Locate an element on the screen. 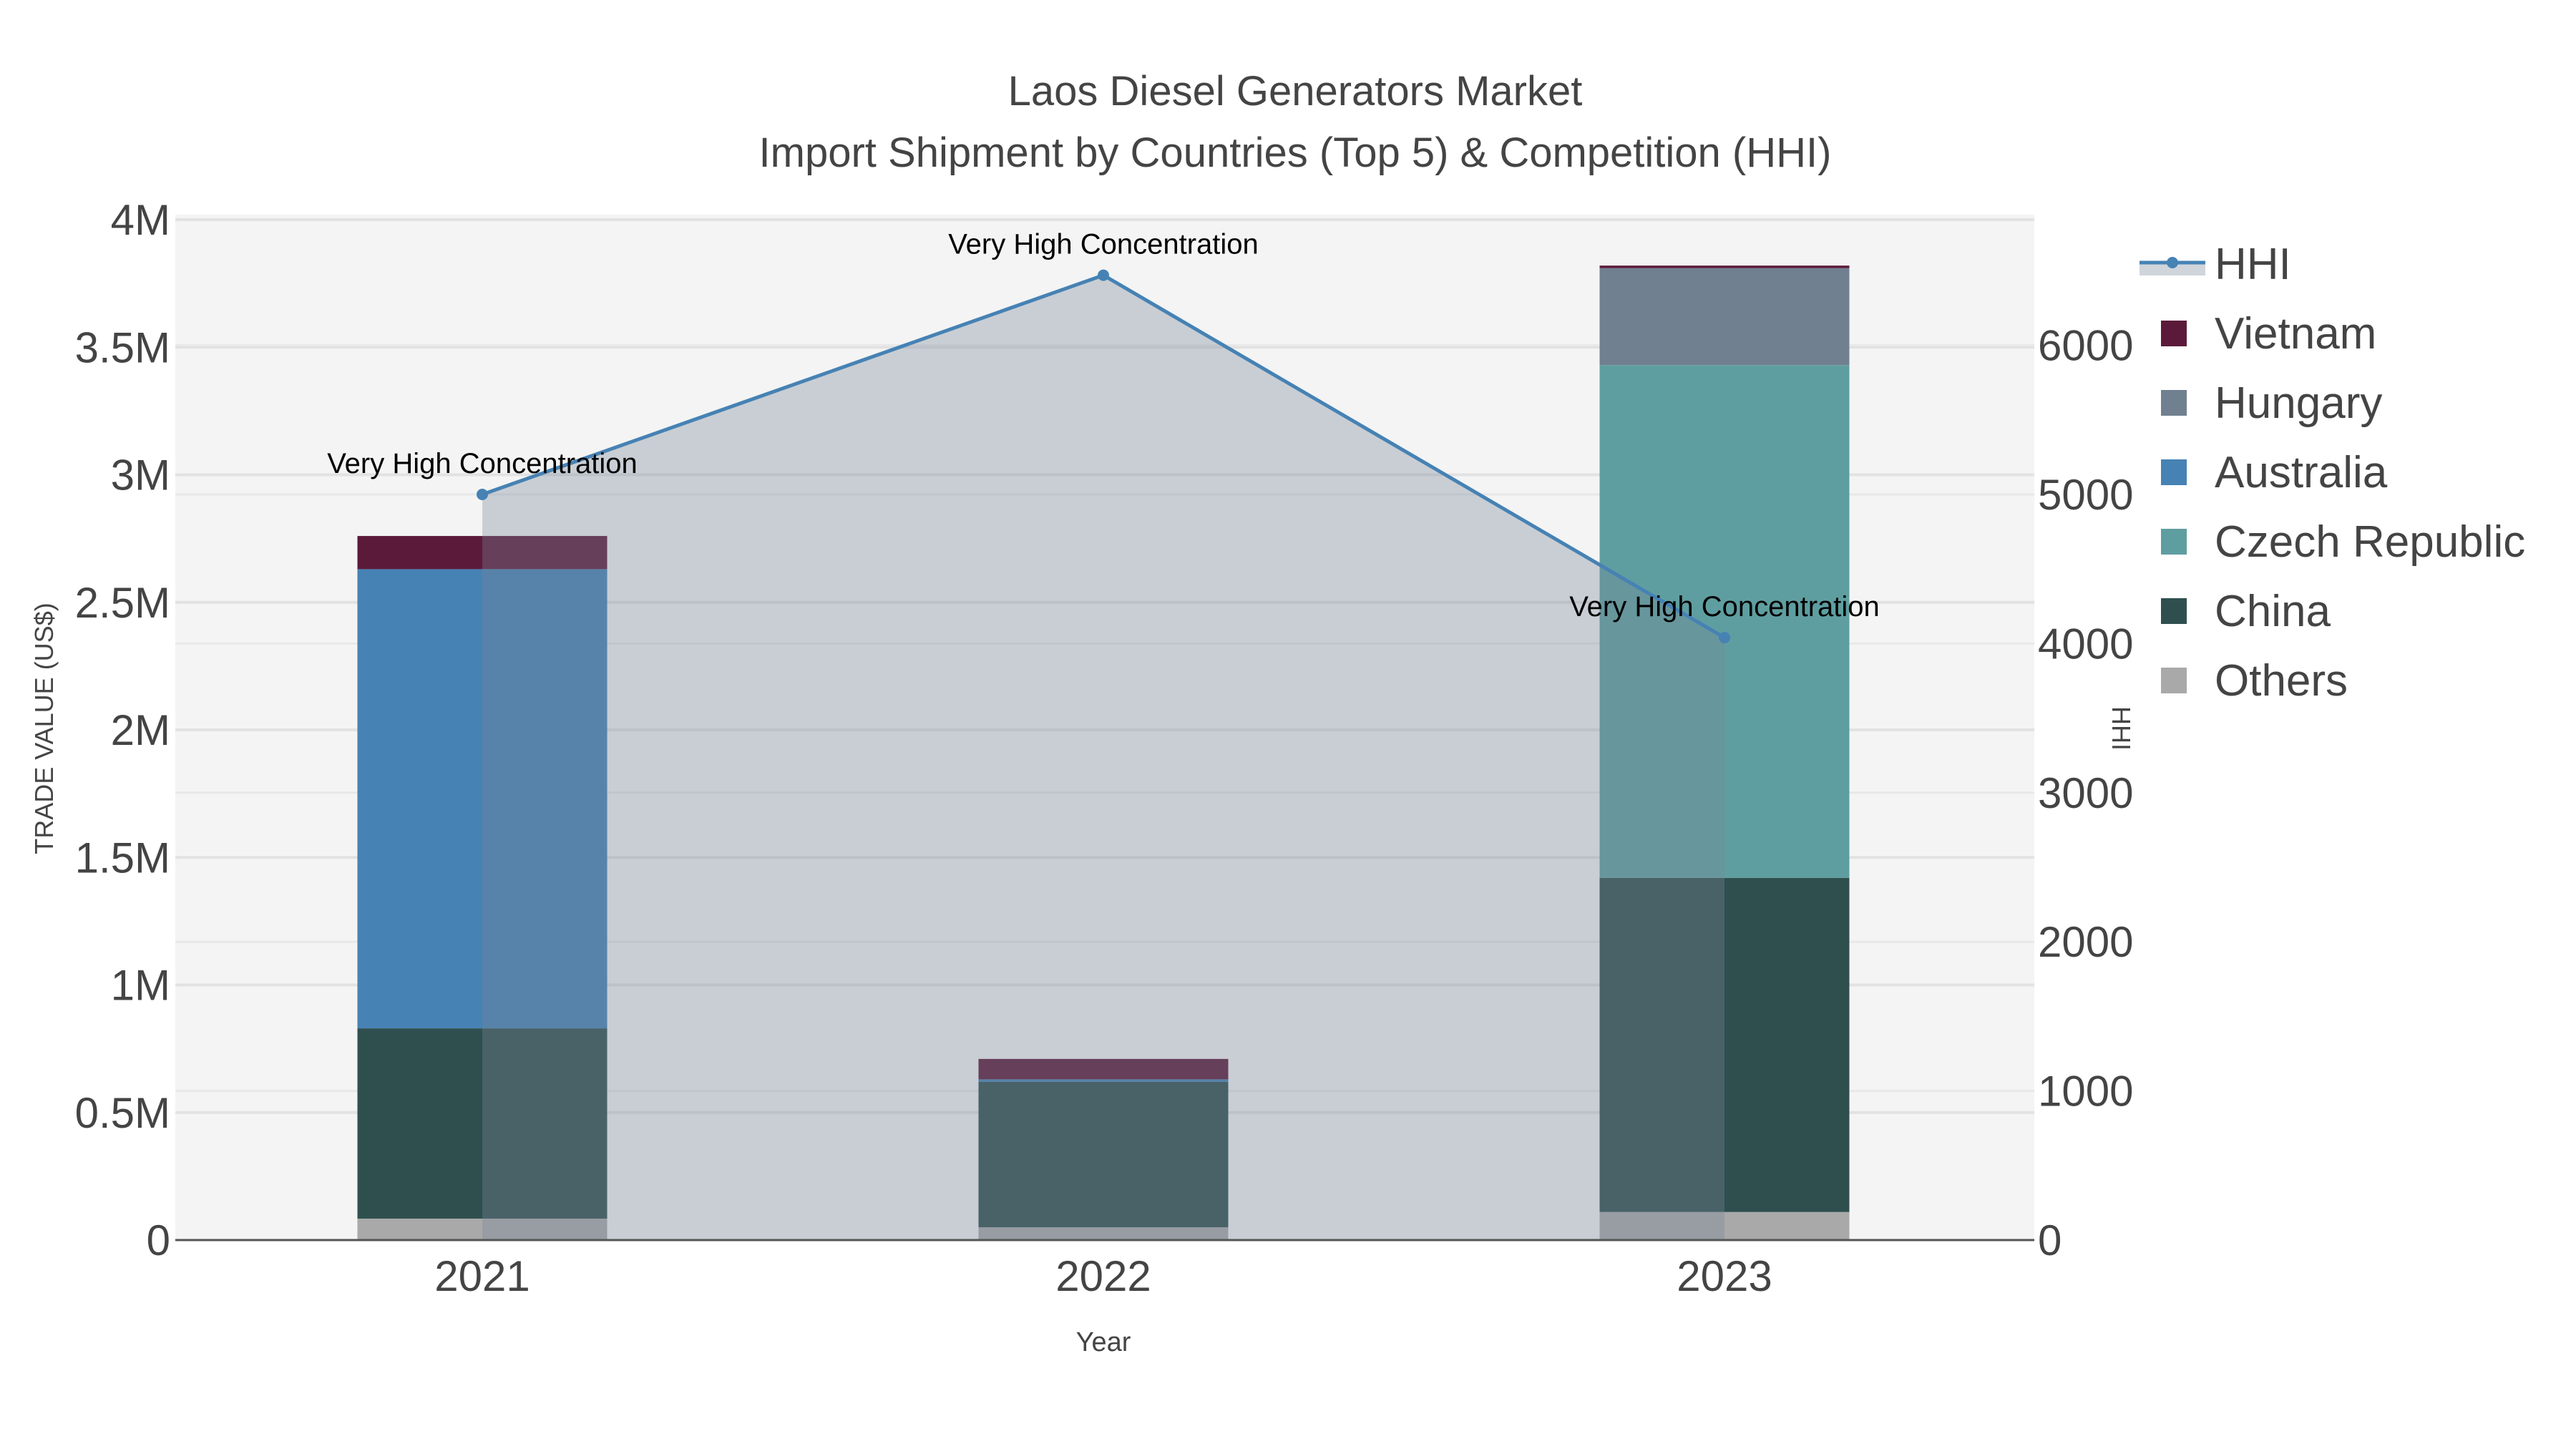  legend-label: Vietnam is located at coordinates (2295, 333).